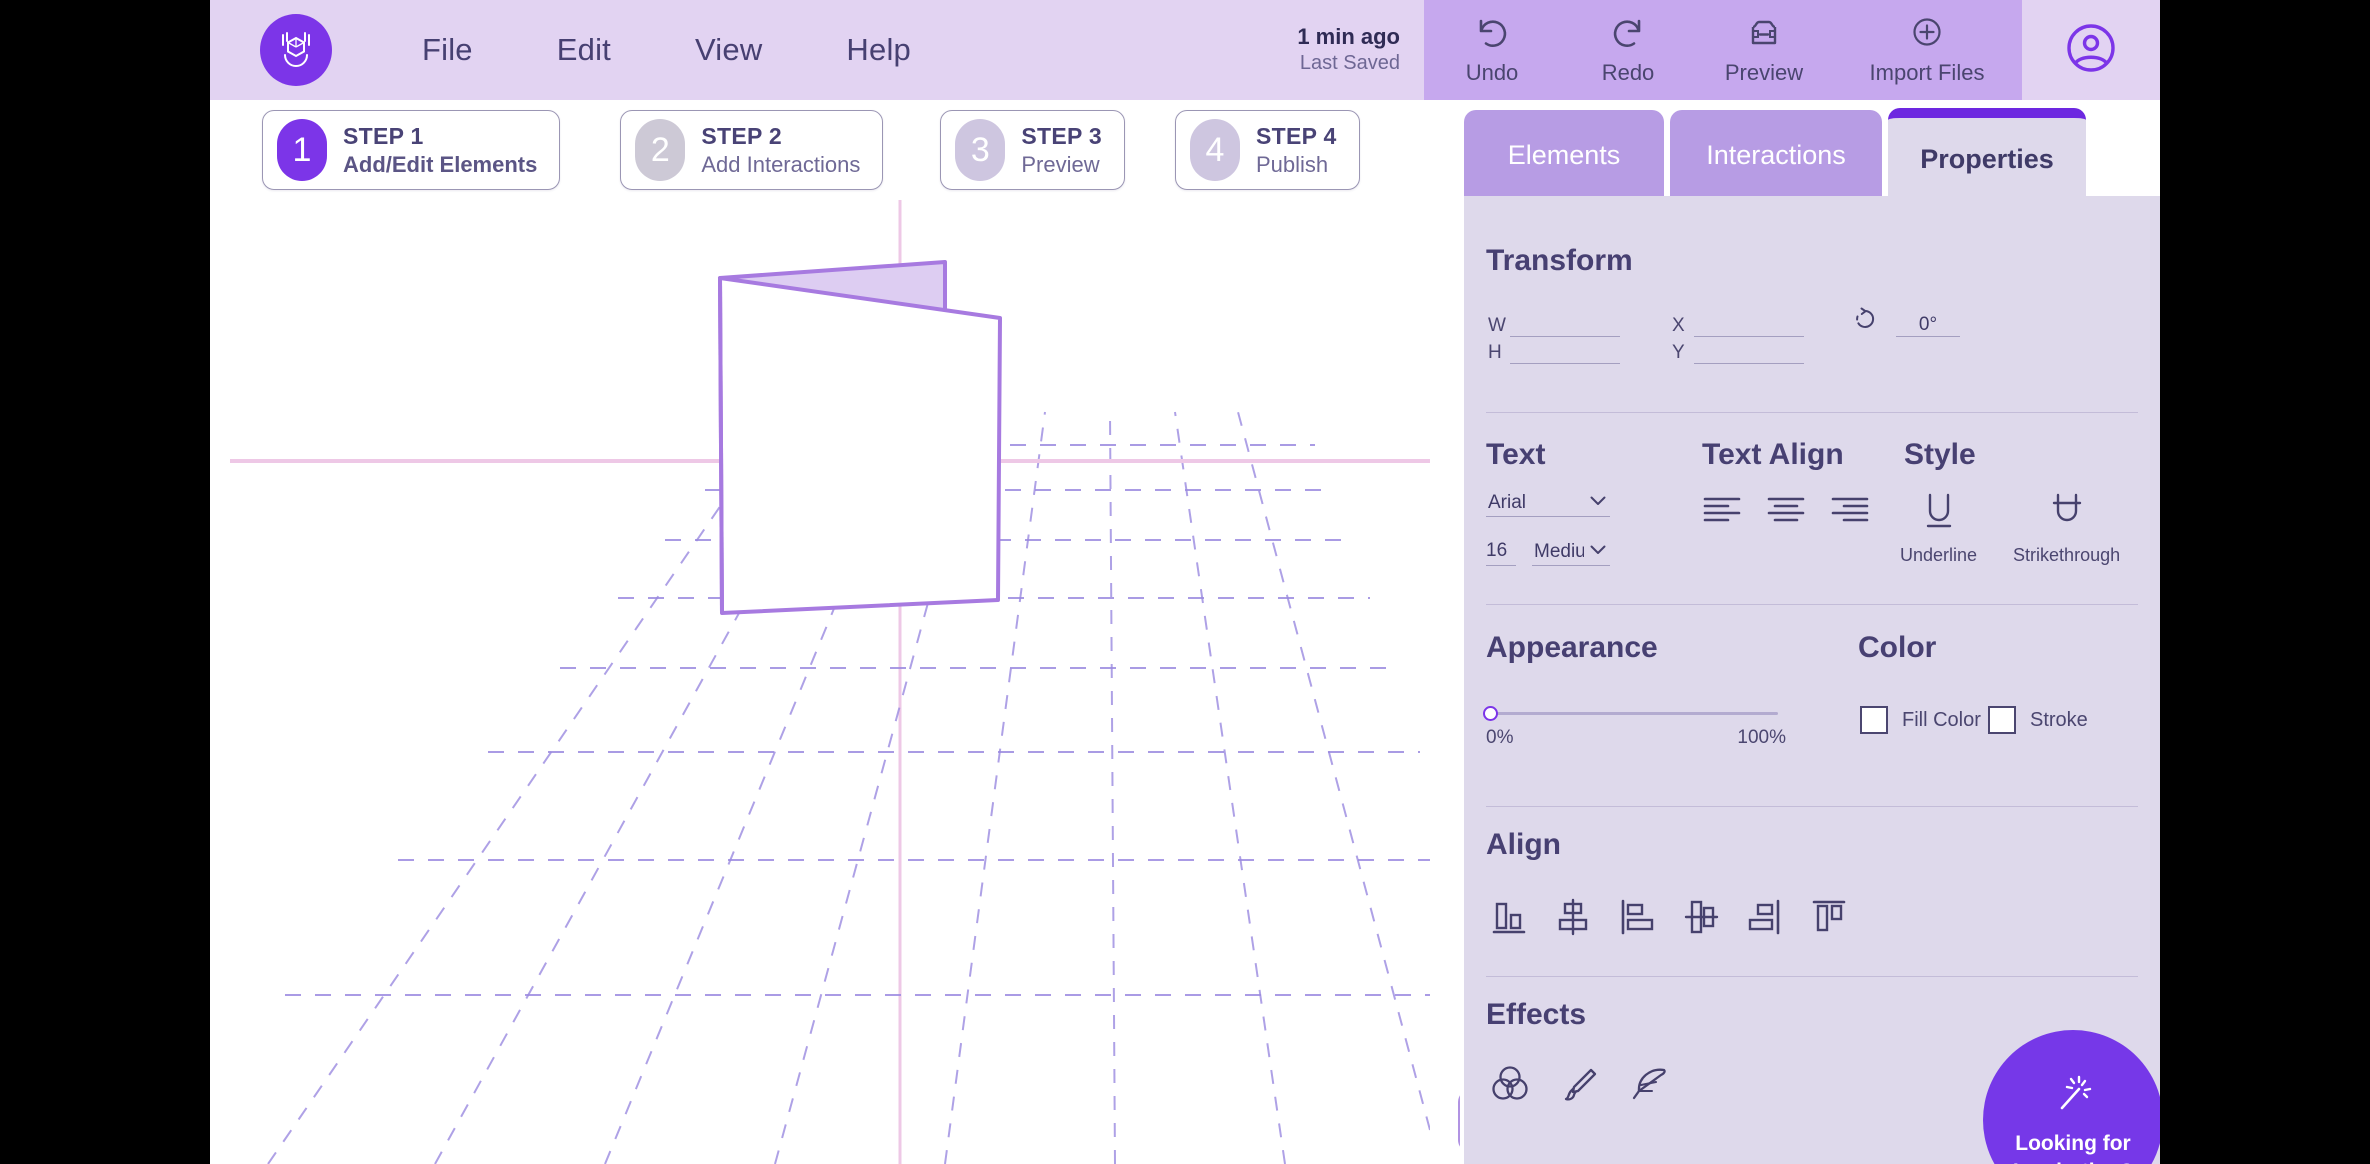 The height and width of the screenshot is (1164, 2370). What do you see at coordinates (1874, 720) in the screenshot?
I see `fill-color-swatch` at bounding box center [1874, 720].